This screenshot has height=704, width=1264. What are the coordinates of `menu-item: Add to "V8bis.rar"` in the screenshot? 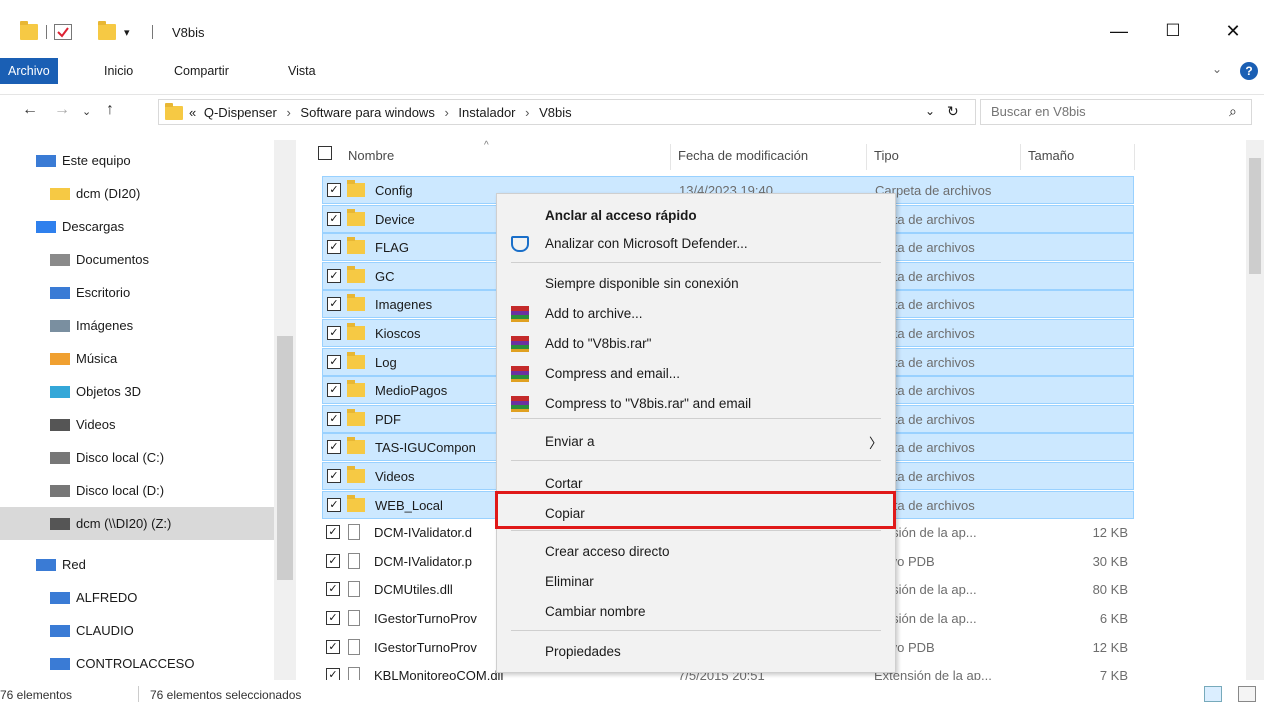 It's located at (696, 344).